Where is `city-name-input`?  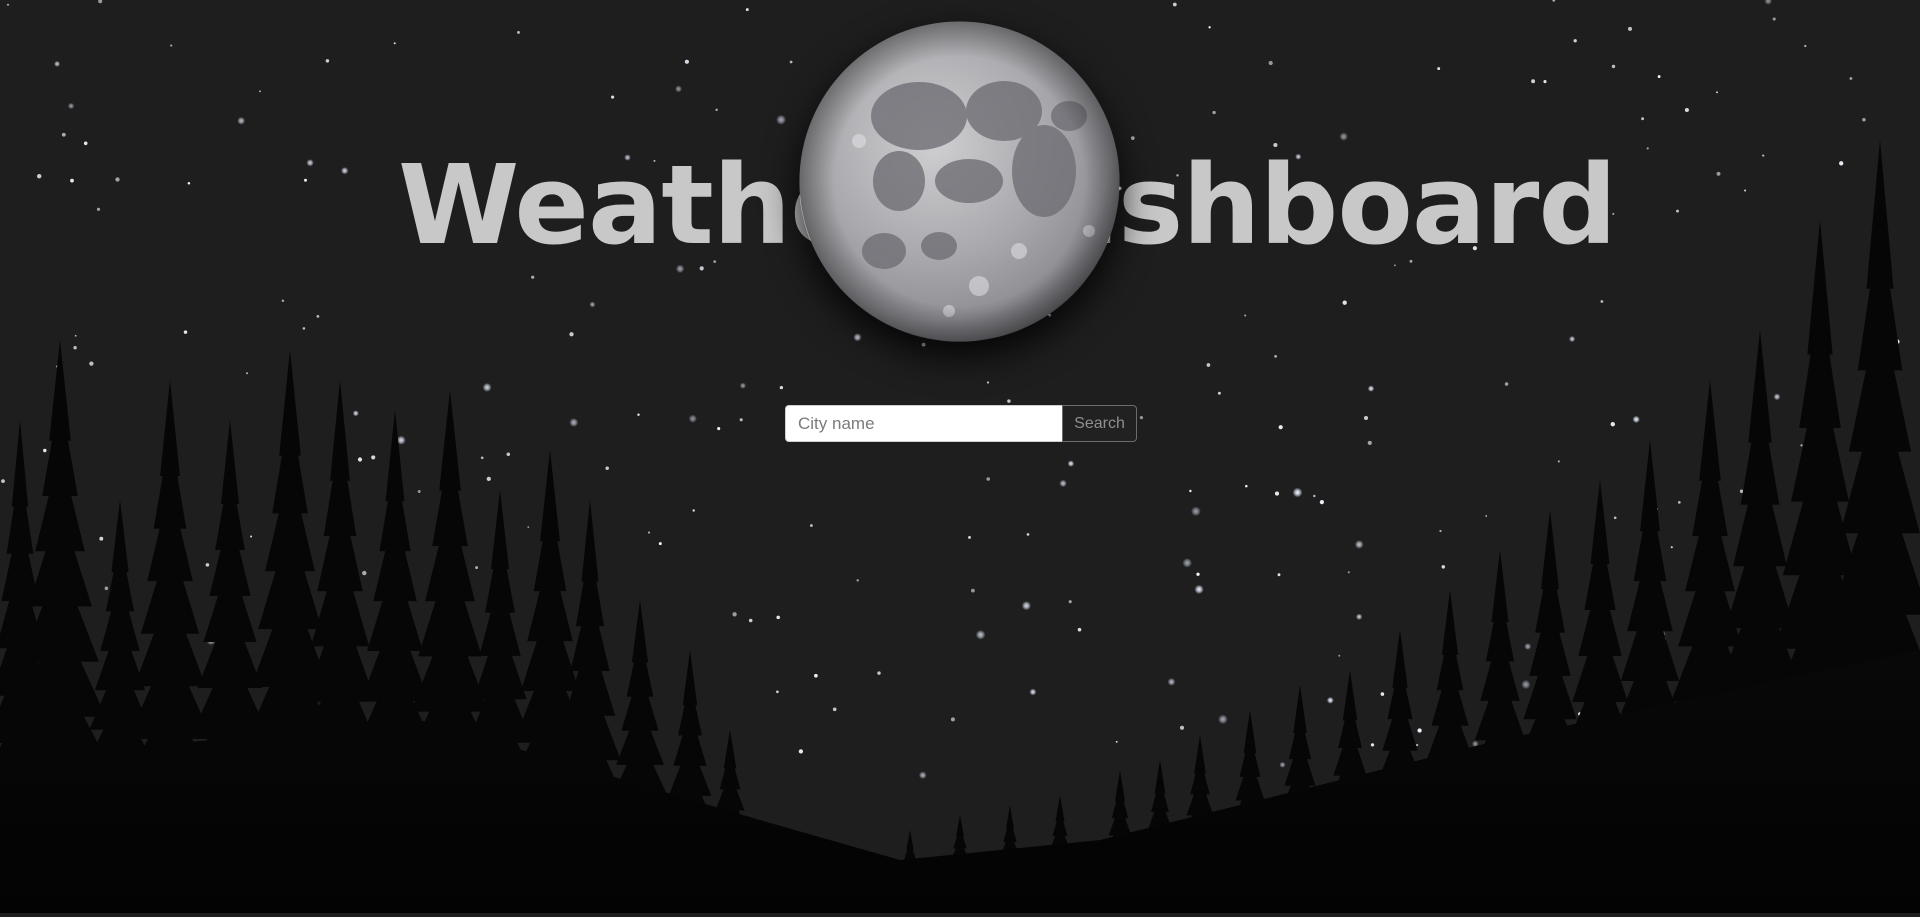 city-name-input is located at coordinates (923, 423).